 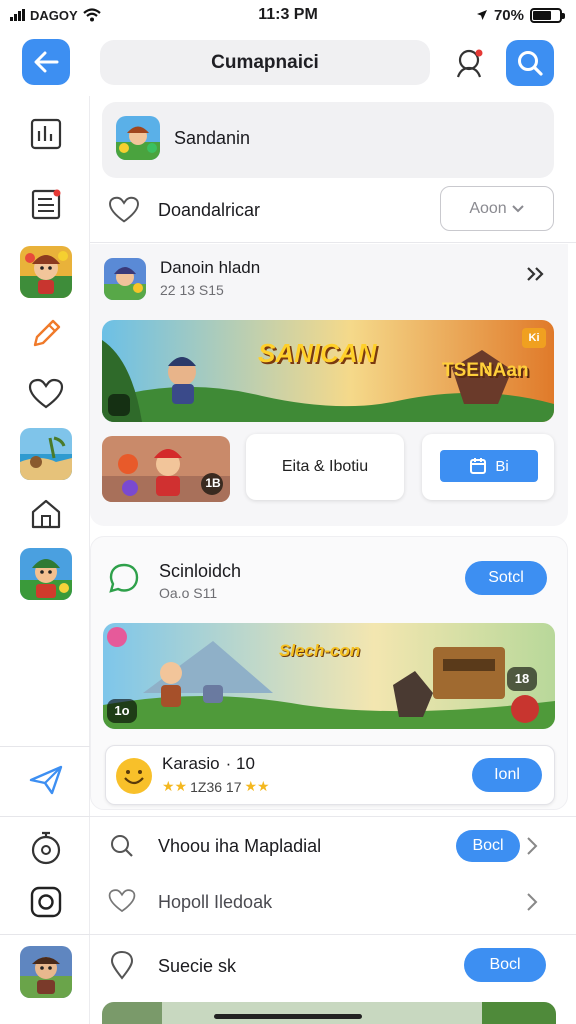 I want to click on battery-icon, so click(x=547, y=15).